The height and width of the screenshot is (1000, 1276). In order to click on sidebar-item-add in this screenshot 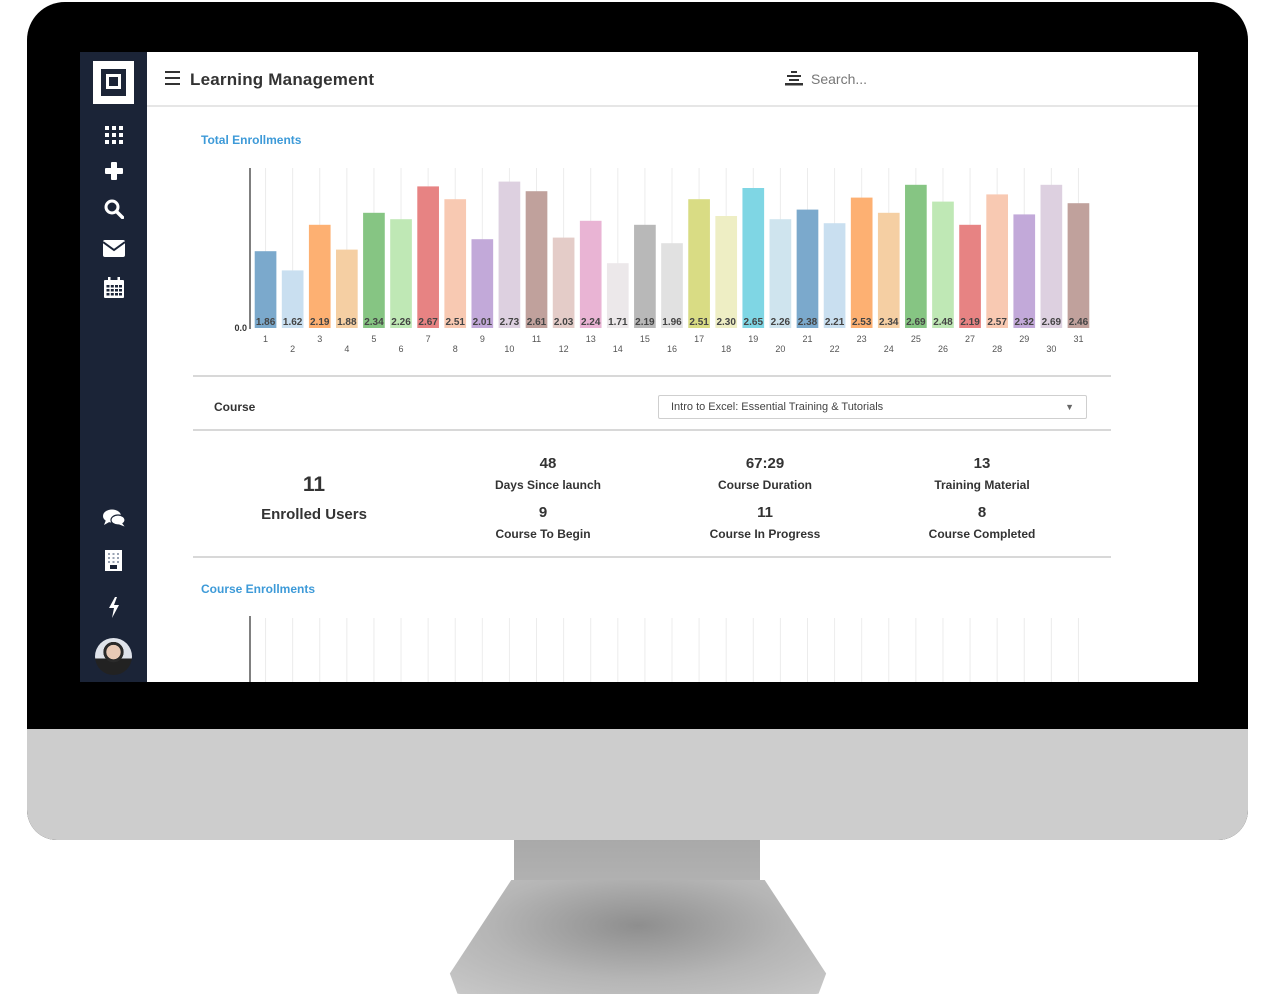, I will do `click(113, 171)`.